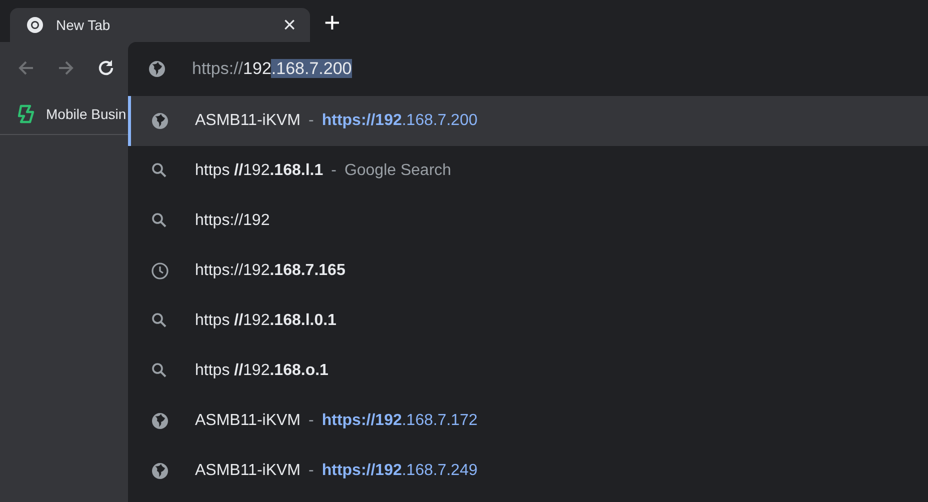 The width and height of the screenshot is (928, 502). I want to click on suggestion-row: https //192.168.l.0.1, so click(528, 321).